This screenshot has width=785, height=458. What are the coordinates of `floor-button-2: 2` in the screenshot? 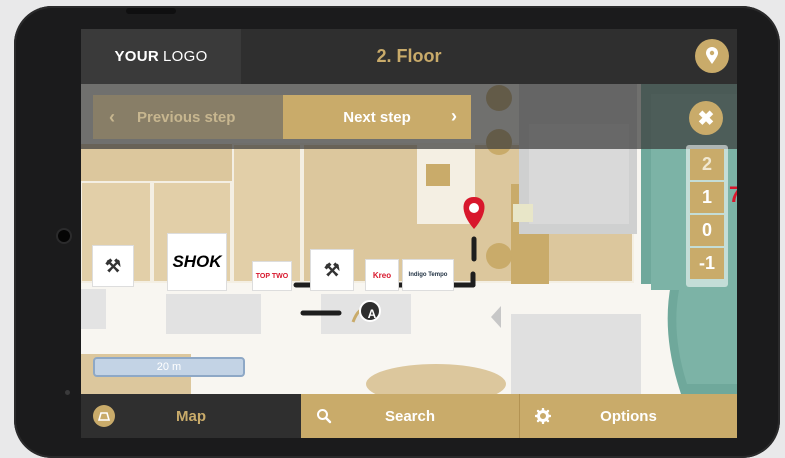 It's located at (707, 164).